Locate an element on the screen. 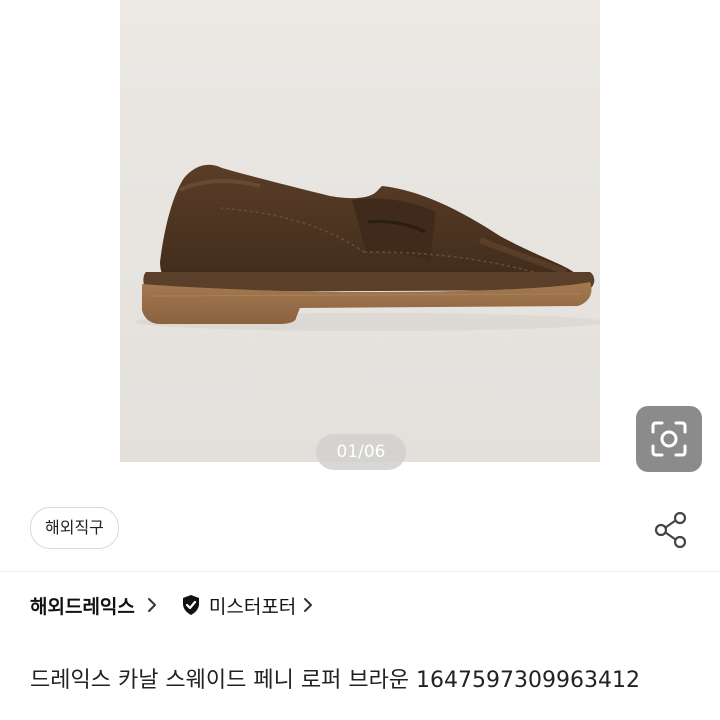 The height and width of the screenshot is (720, 720). image-counter: 01/06 is located at coordinates (361, 452).